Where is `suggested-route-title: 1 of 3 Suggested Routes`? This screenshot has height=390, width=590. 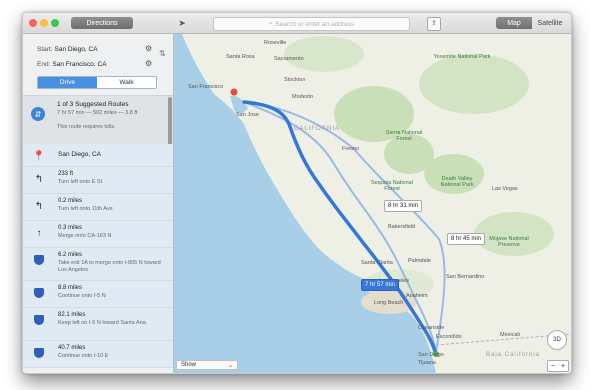 suggested-route-title: 1 of 3 Suggested Routes is located at coordinates (93, 104).